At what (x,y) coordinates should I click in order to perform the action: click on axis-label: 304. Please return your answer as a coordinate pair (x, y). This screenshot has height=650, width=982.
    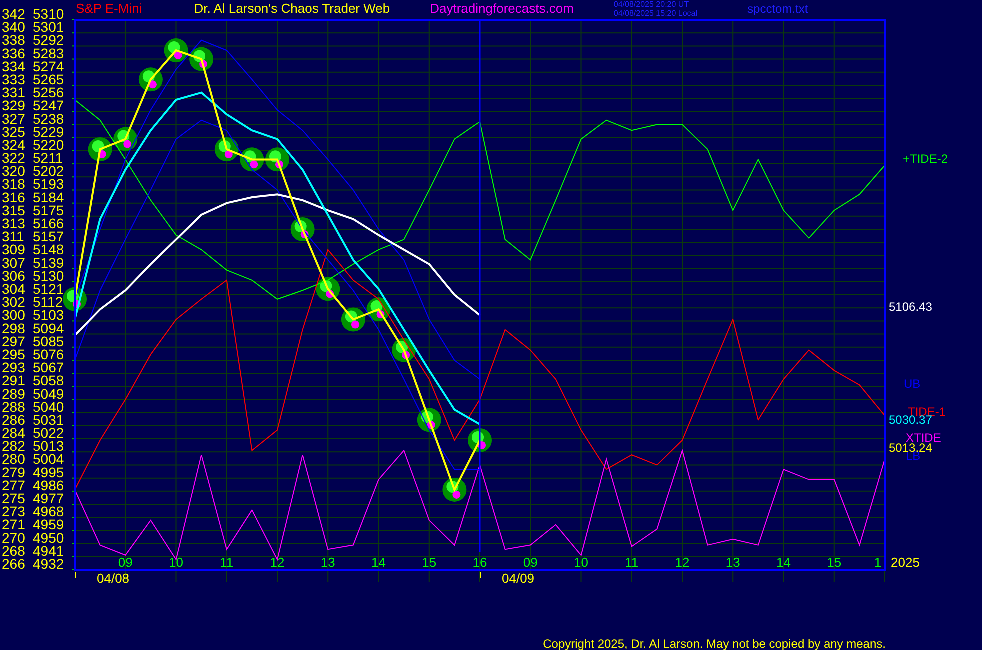
    Looking at the image, I should click on (14, 289).